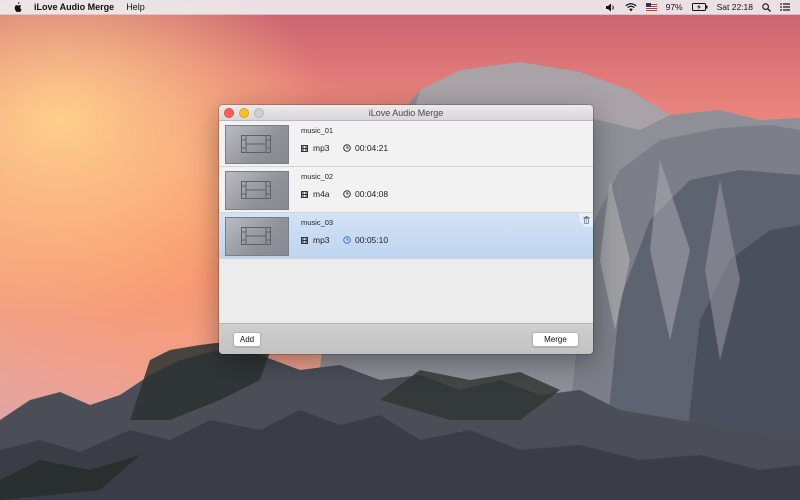 The height and width of the screenshot is (500, 800). I want to click on window-title: iLove Audio Merge, so click(406, 112).